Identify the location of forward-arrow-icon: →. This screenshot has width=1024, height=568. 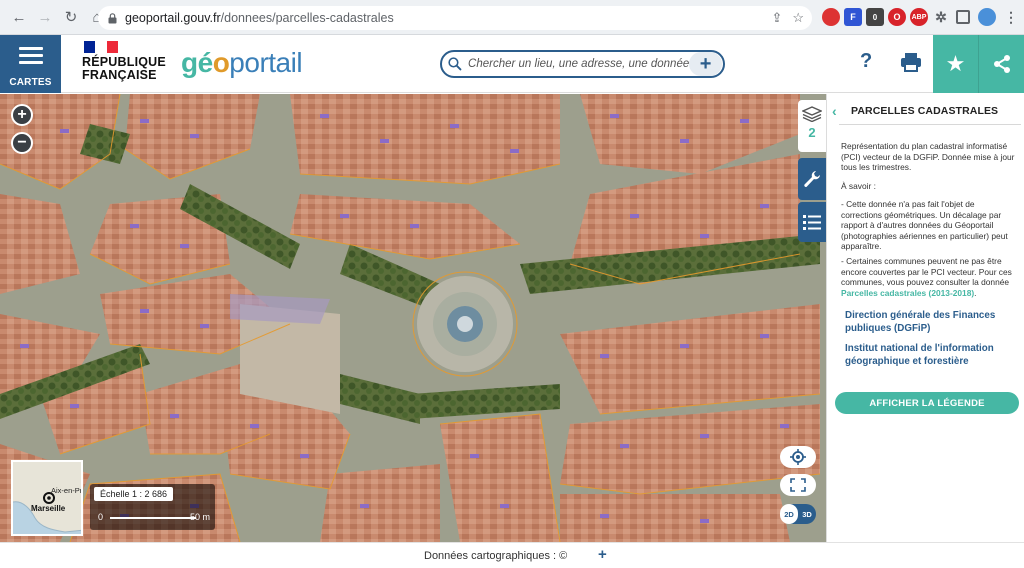
(45, 17).